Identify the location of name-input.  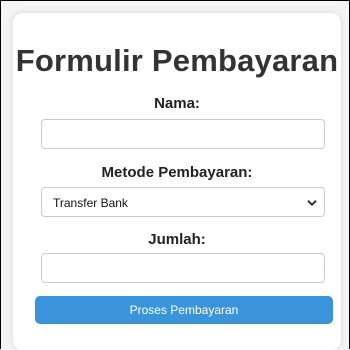
(183, 134).